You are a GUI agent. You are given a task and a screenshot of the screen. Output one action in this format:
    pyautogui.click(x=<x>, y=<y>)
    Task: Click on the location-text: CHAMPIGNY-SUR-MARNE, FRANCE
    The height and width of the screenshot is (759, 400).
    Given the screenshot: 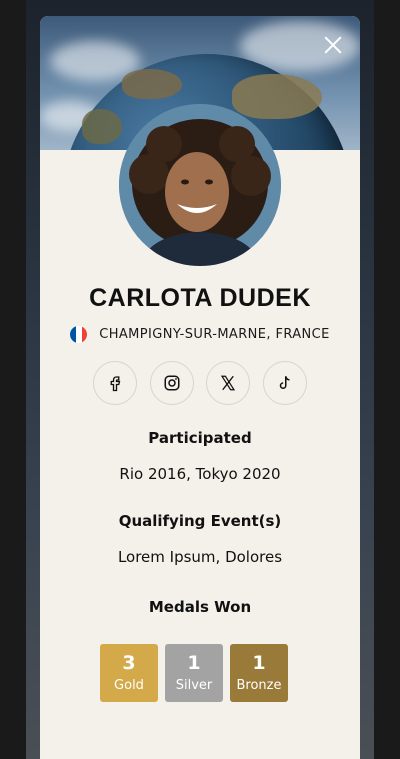 What is the action you would take?
    pyautogui.click(x=214, y=334)
    